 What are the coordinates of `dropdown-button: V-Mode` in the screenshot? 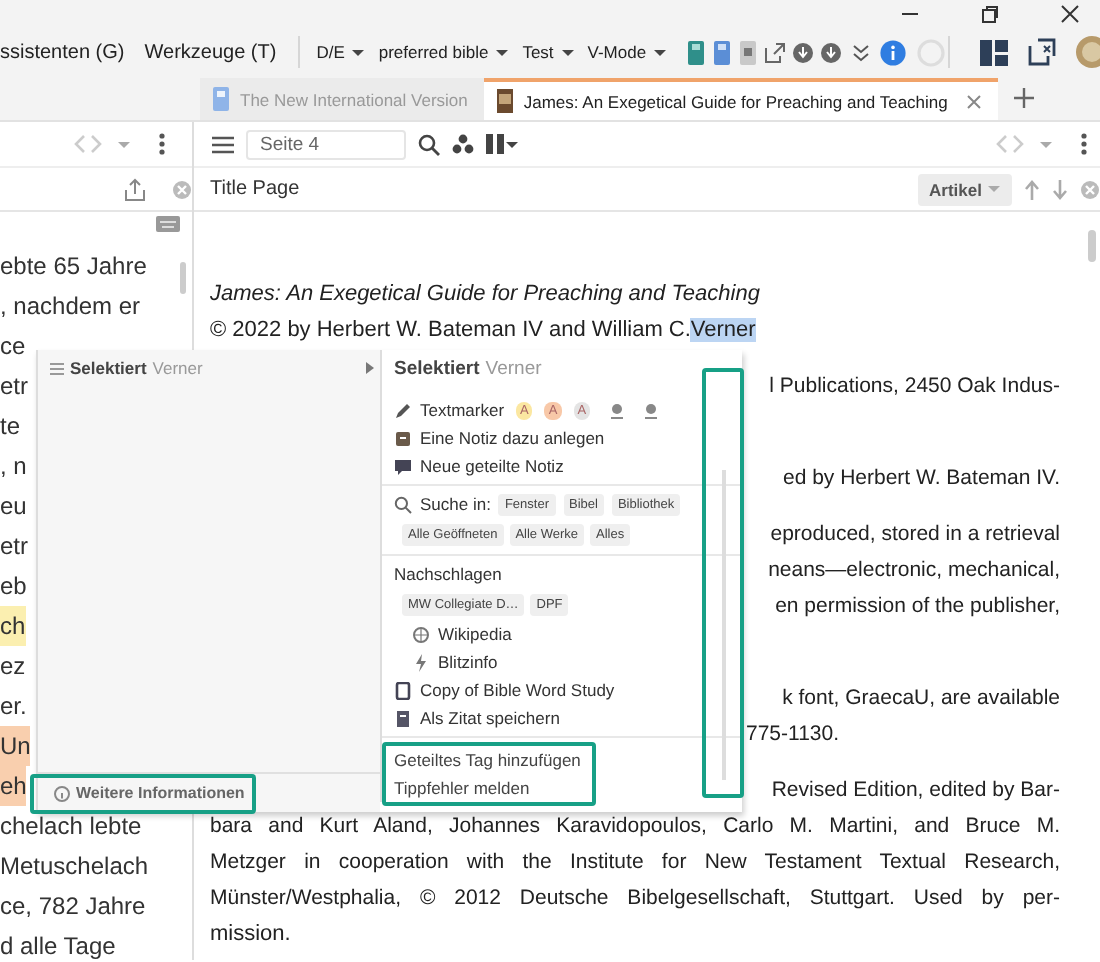 It's located at (628, 52).